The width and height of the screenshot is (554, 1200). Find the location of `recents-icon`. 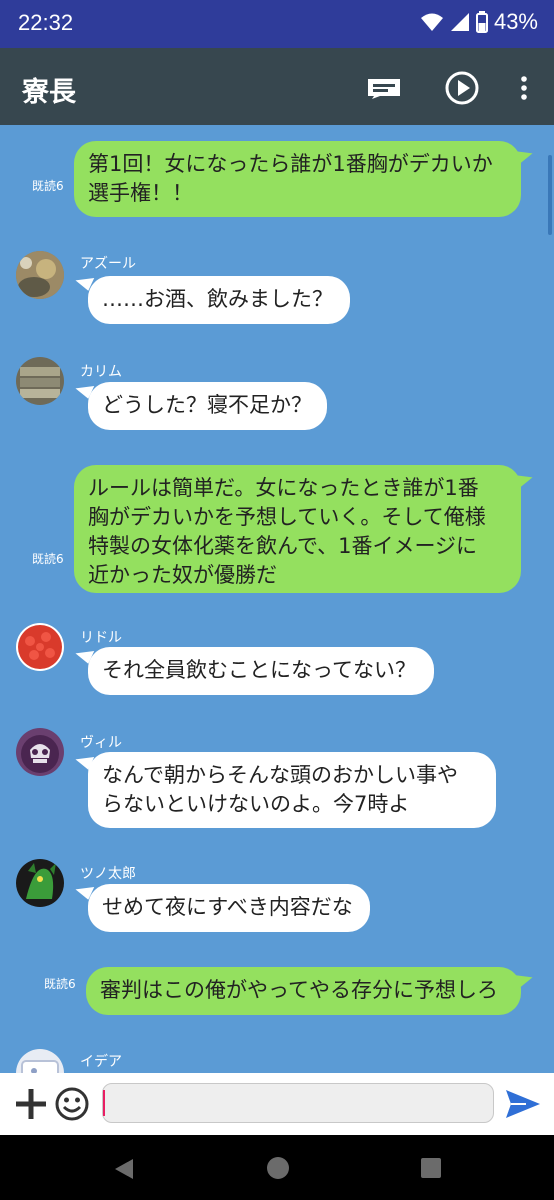

recents-icon is located at coordinates (431, 1168).